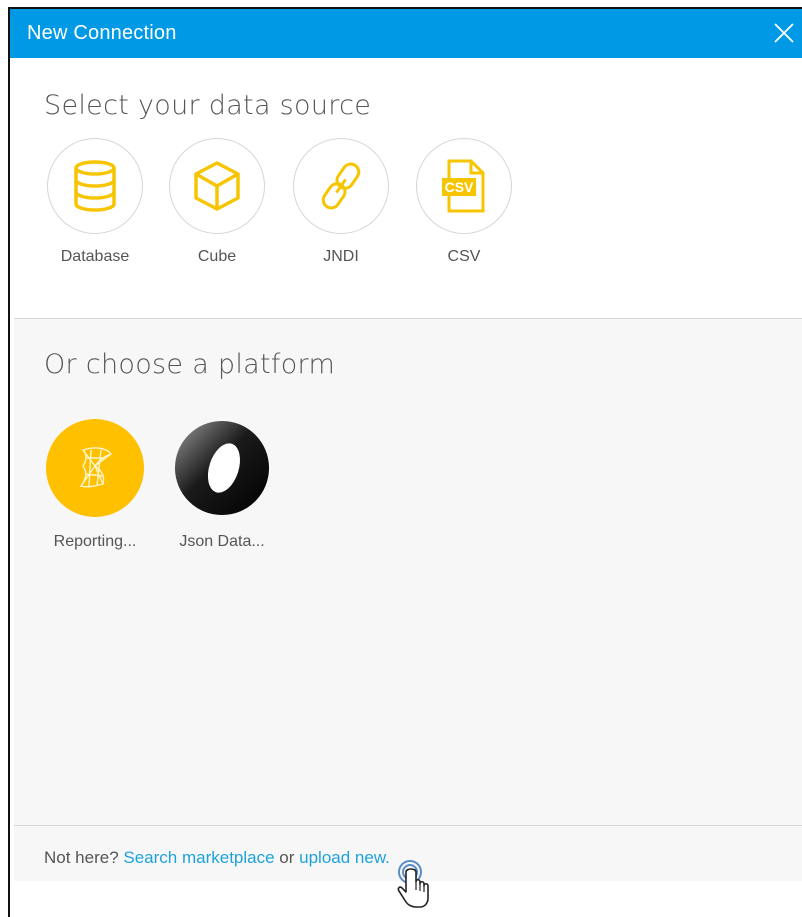  I want to click on data-source-database: Database, so click(95, 202).